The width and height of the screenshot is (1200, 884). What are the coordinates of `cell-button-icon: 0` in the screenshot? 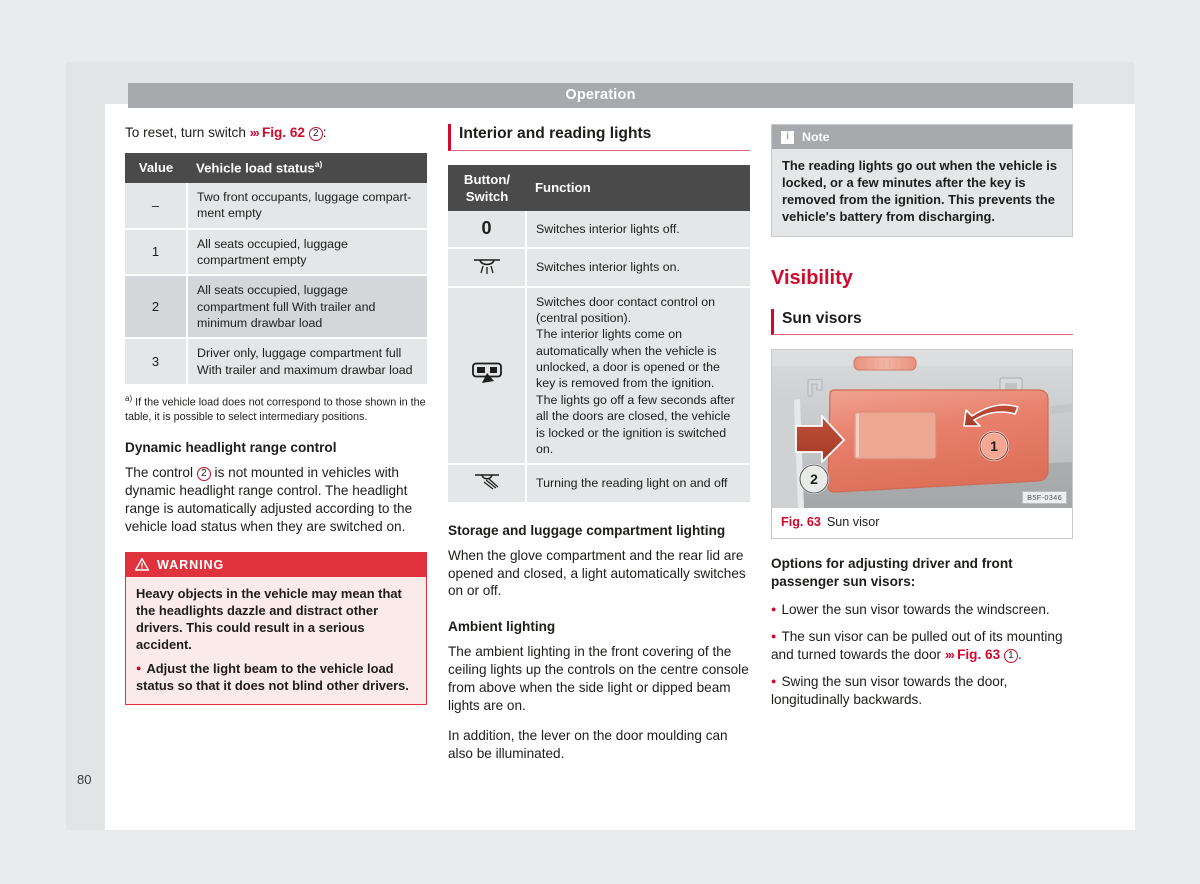 It's located at (487, 230).